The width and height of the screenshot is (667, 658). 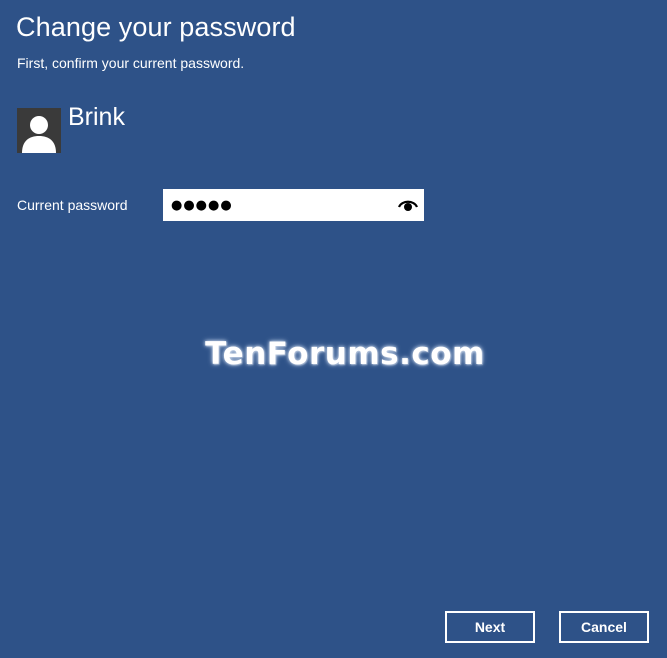 What do you see at coordinates (96, 117) in the screenshot?
I see `account-username: Brink` at bounding box center [96, 117].